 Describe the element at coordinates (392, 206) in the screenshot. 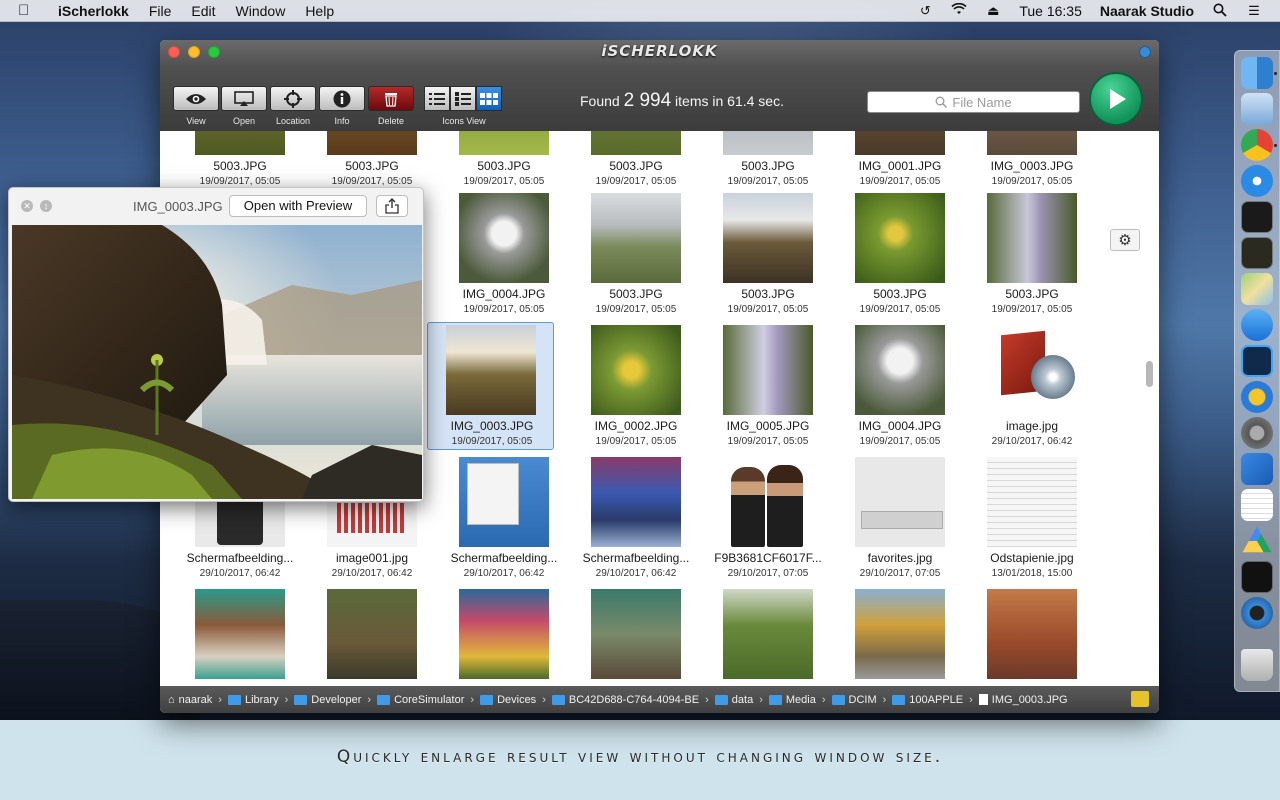

I see `share-button` at that location.